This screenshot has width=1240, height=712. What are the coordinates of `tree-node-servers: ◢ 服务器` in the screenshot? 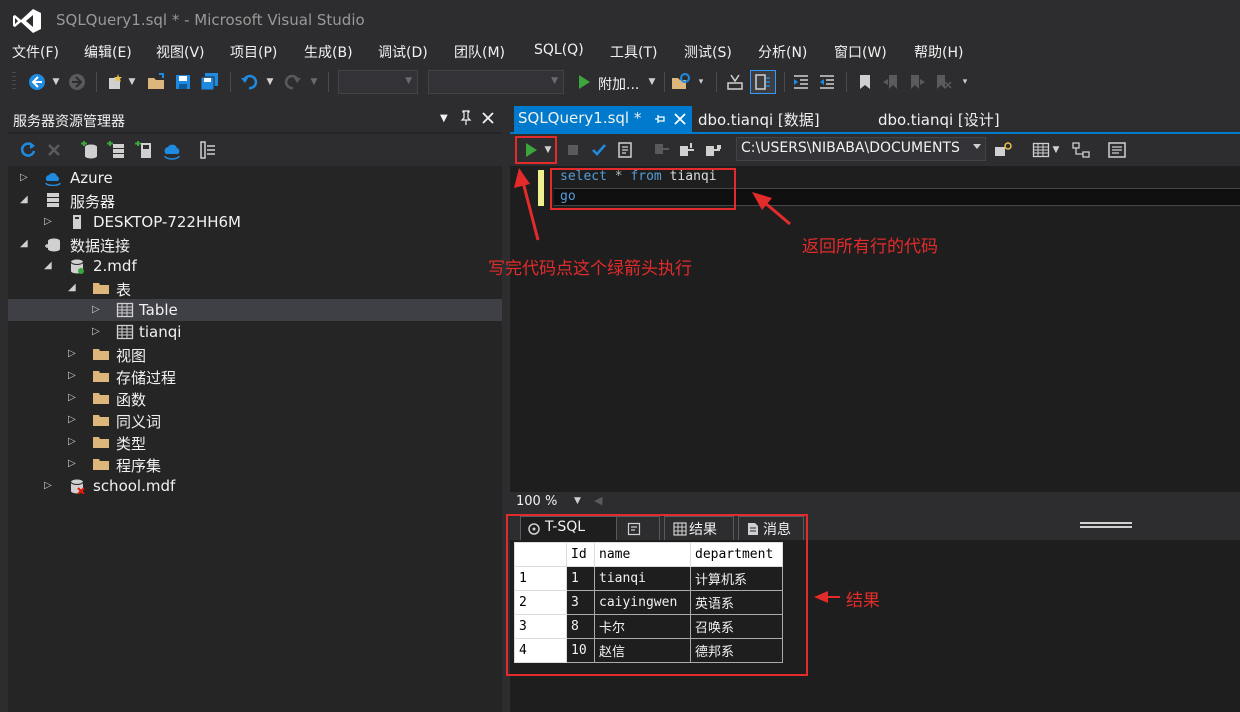 It's located at (255, 200).